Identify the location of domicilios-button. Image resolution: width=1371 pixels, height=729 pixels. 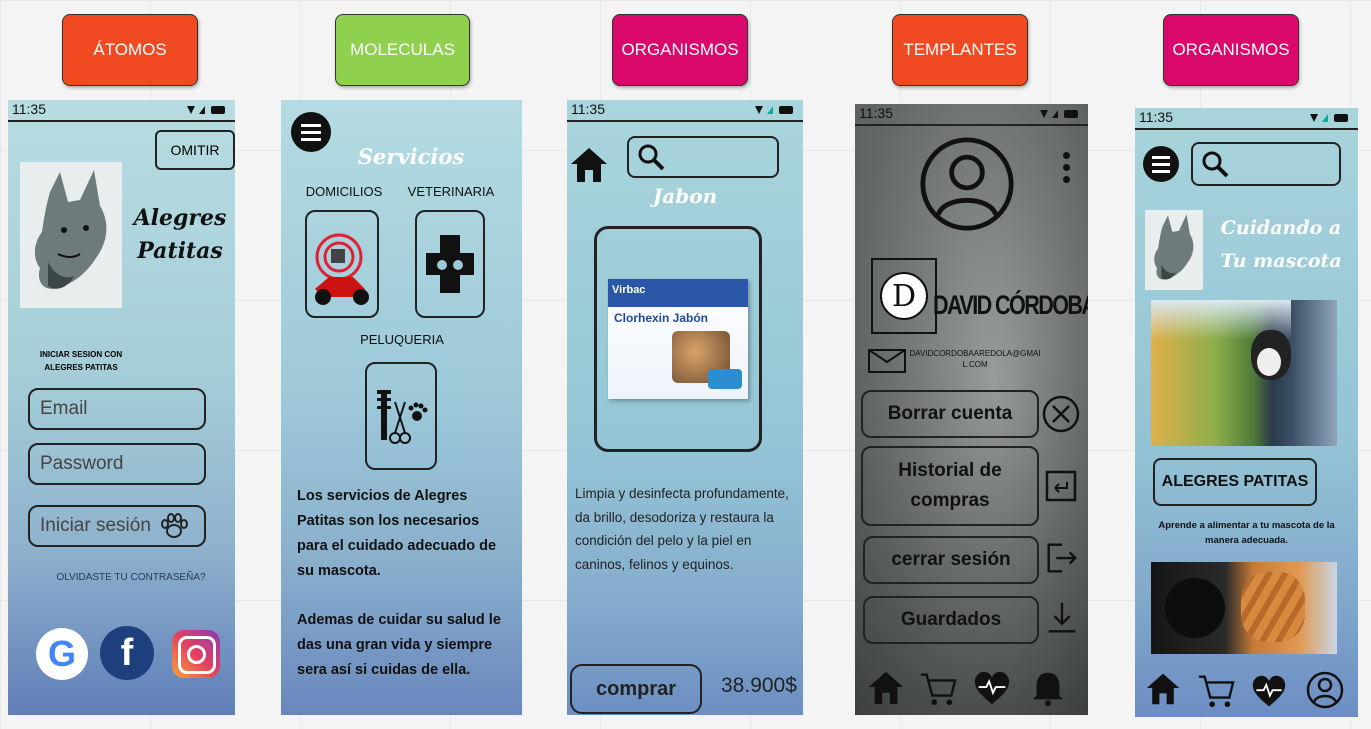
(342, 264).